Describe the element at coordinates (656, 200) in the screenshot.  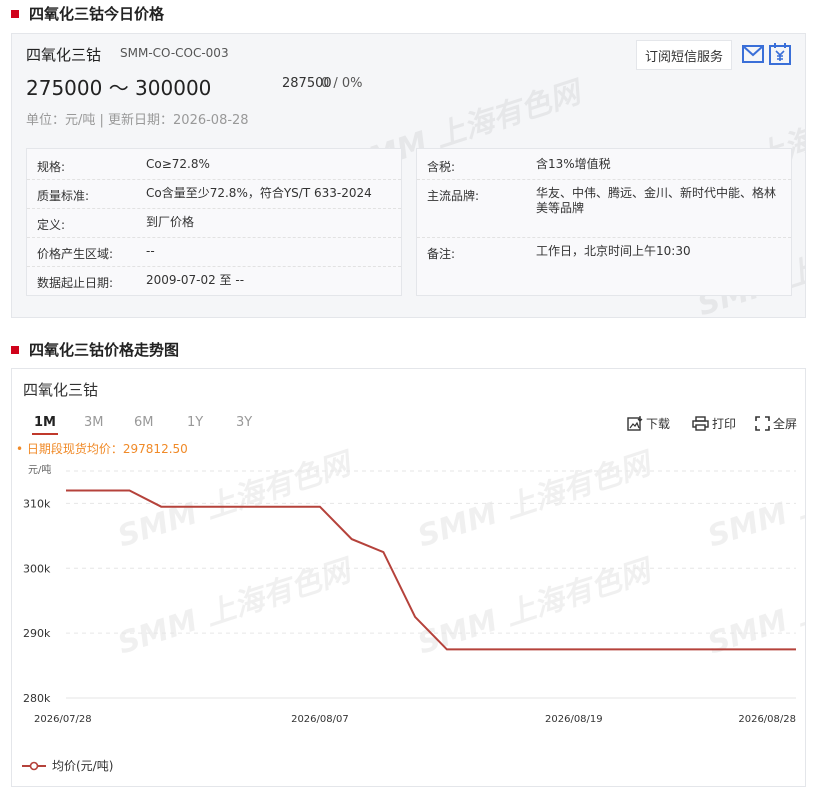
I see `info-value: 华友、中伟、腾远、金川、新时代中能、格林美等品牌` at that location.